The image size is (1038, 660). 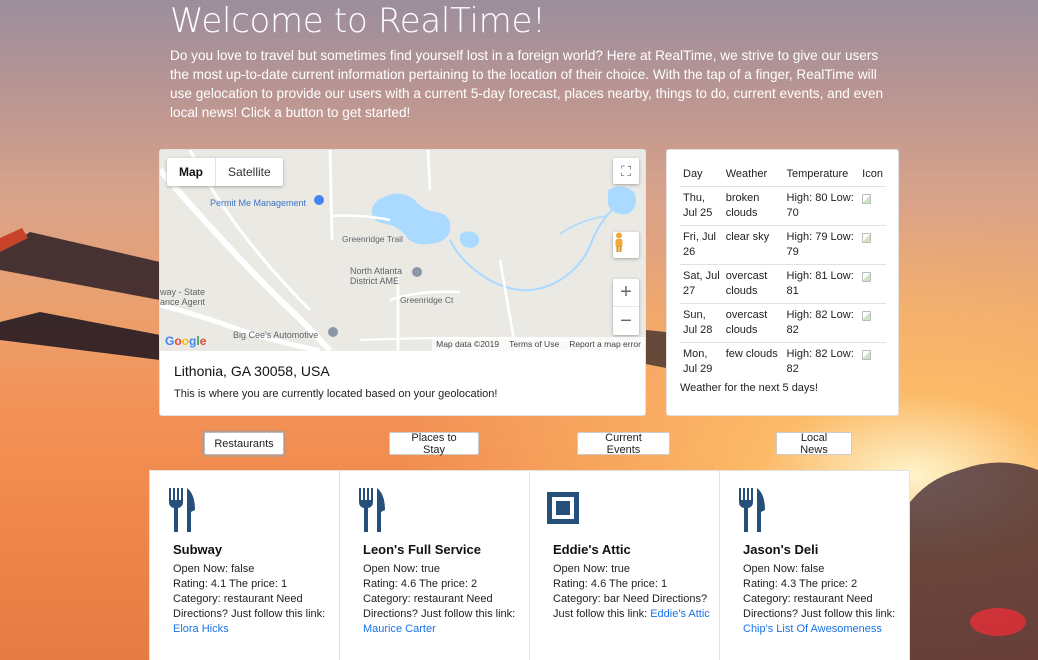 What do you see at coordinates (701, 323) in the screenshot?
I see `forecast-day: Sun, Jul 28` at bounding box center [701, 323].